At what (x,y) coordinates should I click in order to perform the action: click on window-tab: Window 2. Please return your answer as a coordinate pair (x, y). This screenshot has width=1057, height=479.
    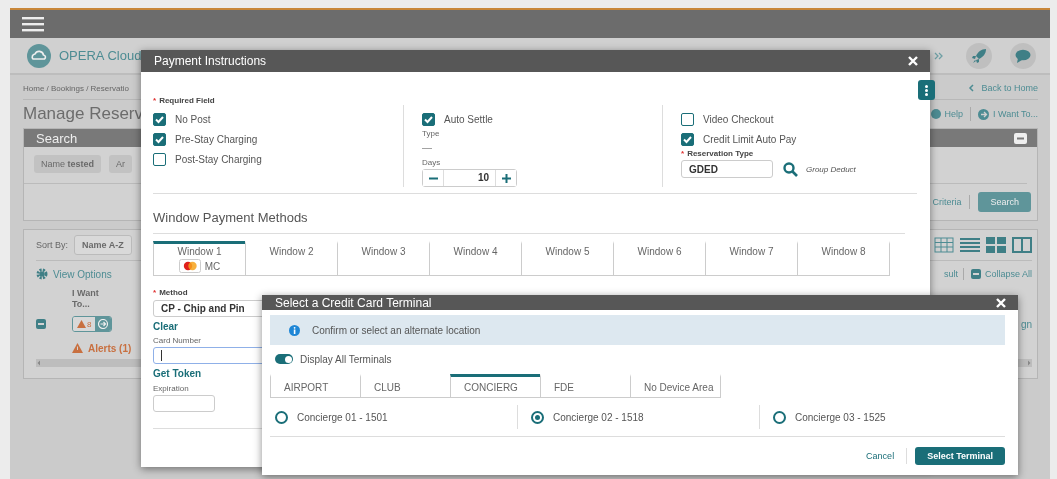
    Looking at the image, I should click on (291, 258).